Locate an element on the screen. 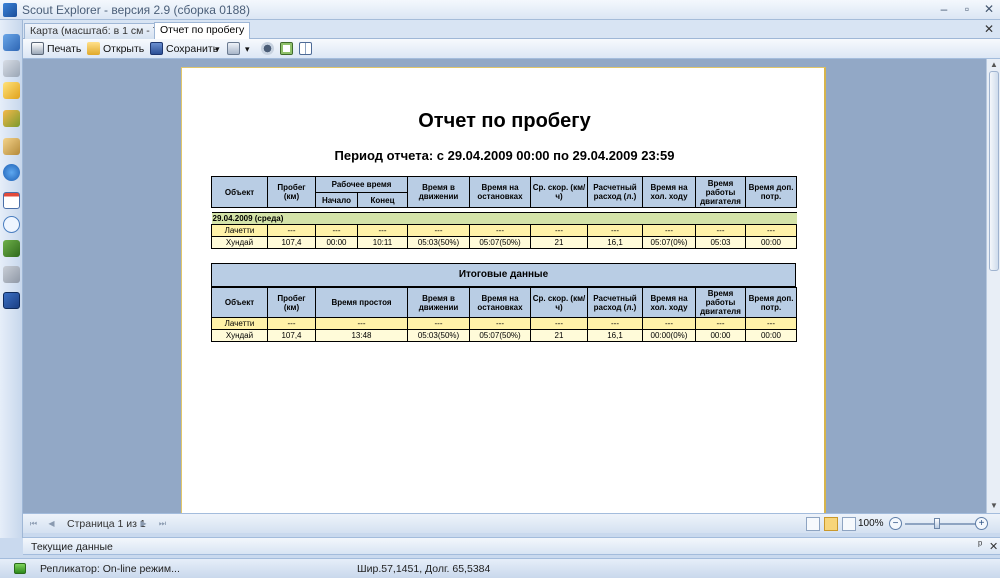  report-title: Отчет по пробегу is located at coordinates (504, 121).